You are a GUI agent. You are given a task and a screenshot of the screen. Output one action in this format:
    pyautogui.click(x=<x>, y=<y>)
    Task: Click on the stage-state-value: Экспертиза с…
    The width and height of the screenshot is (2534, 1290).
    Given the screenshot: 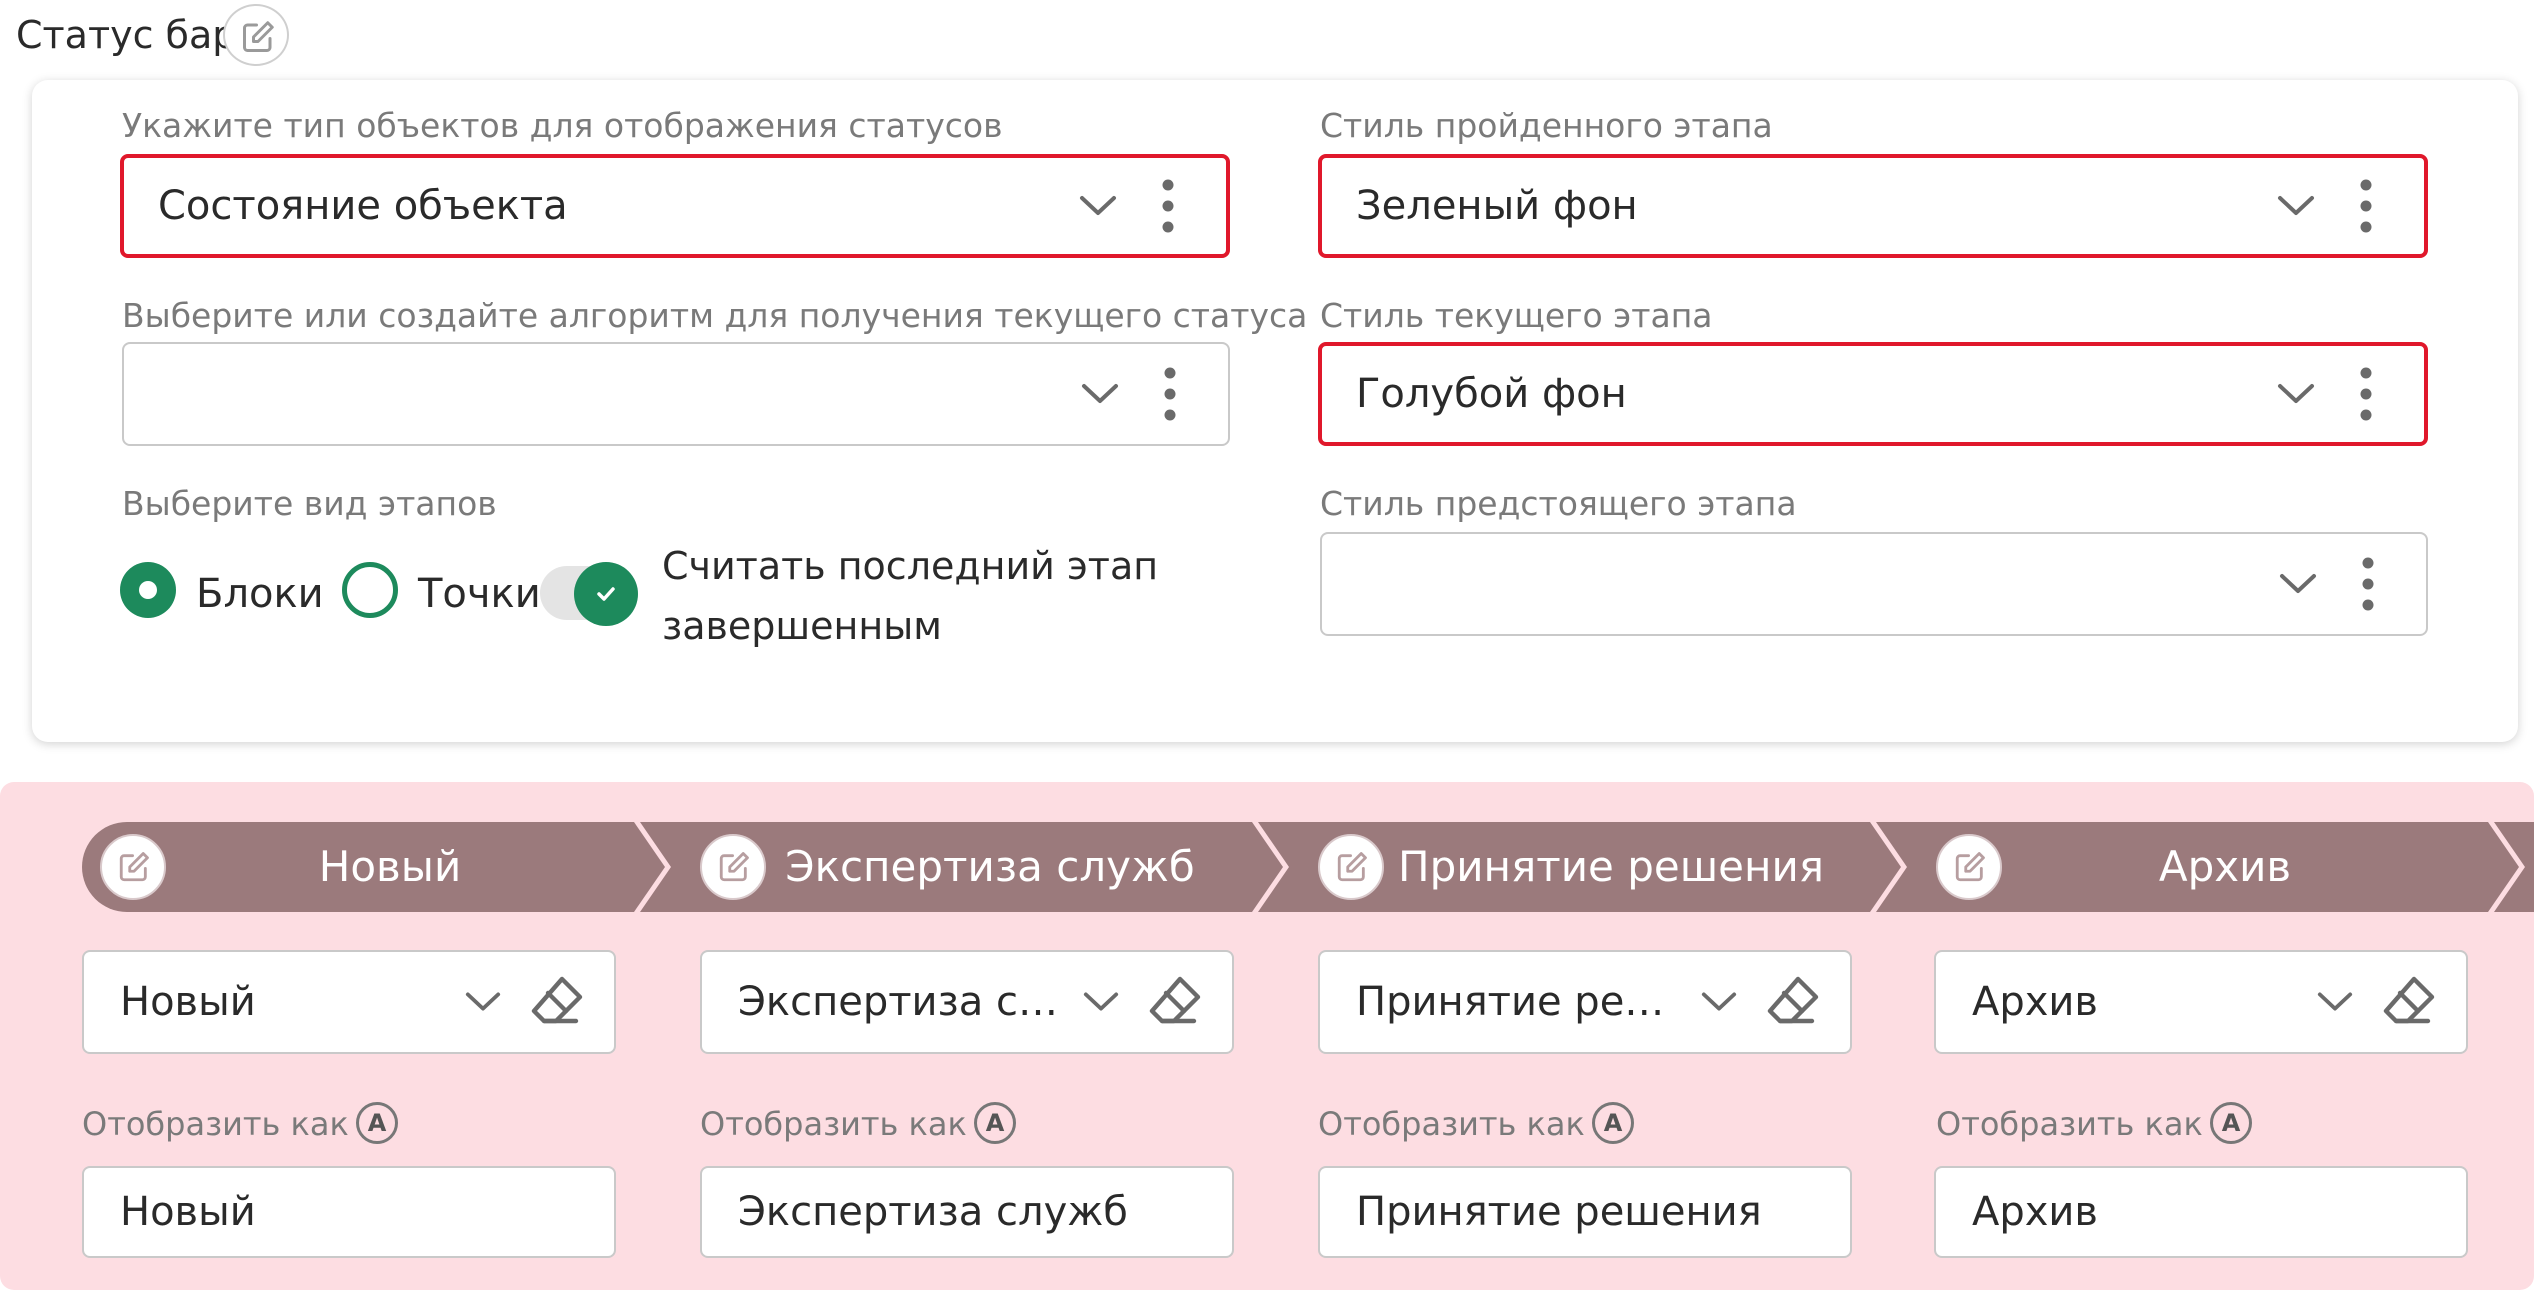 What is the action you would take?
    pyautogui.click(x=898, y=1002)
    